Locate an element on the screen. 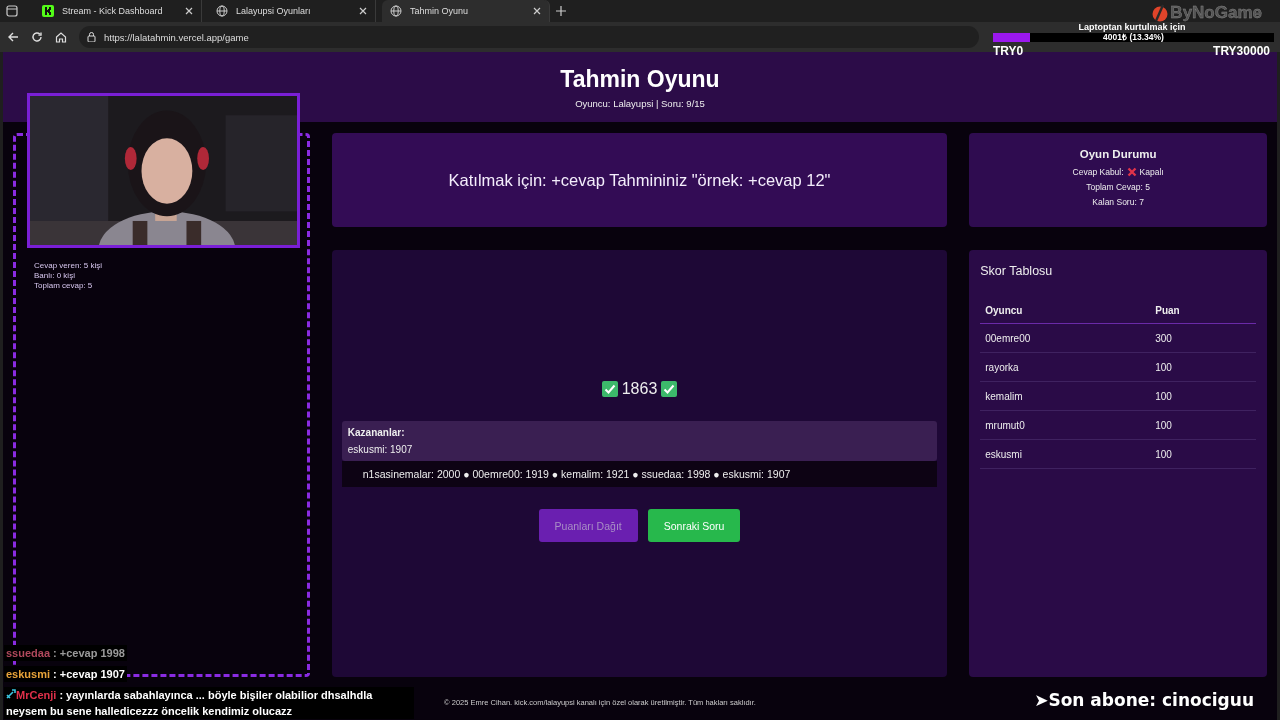 The width and height of the screenshot is (1280, 720). new-tab-icon is located at coordinates (561, 11).